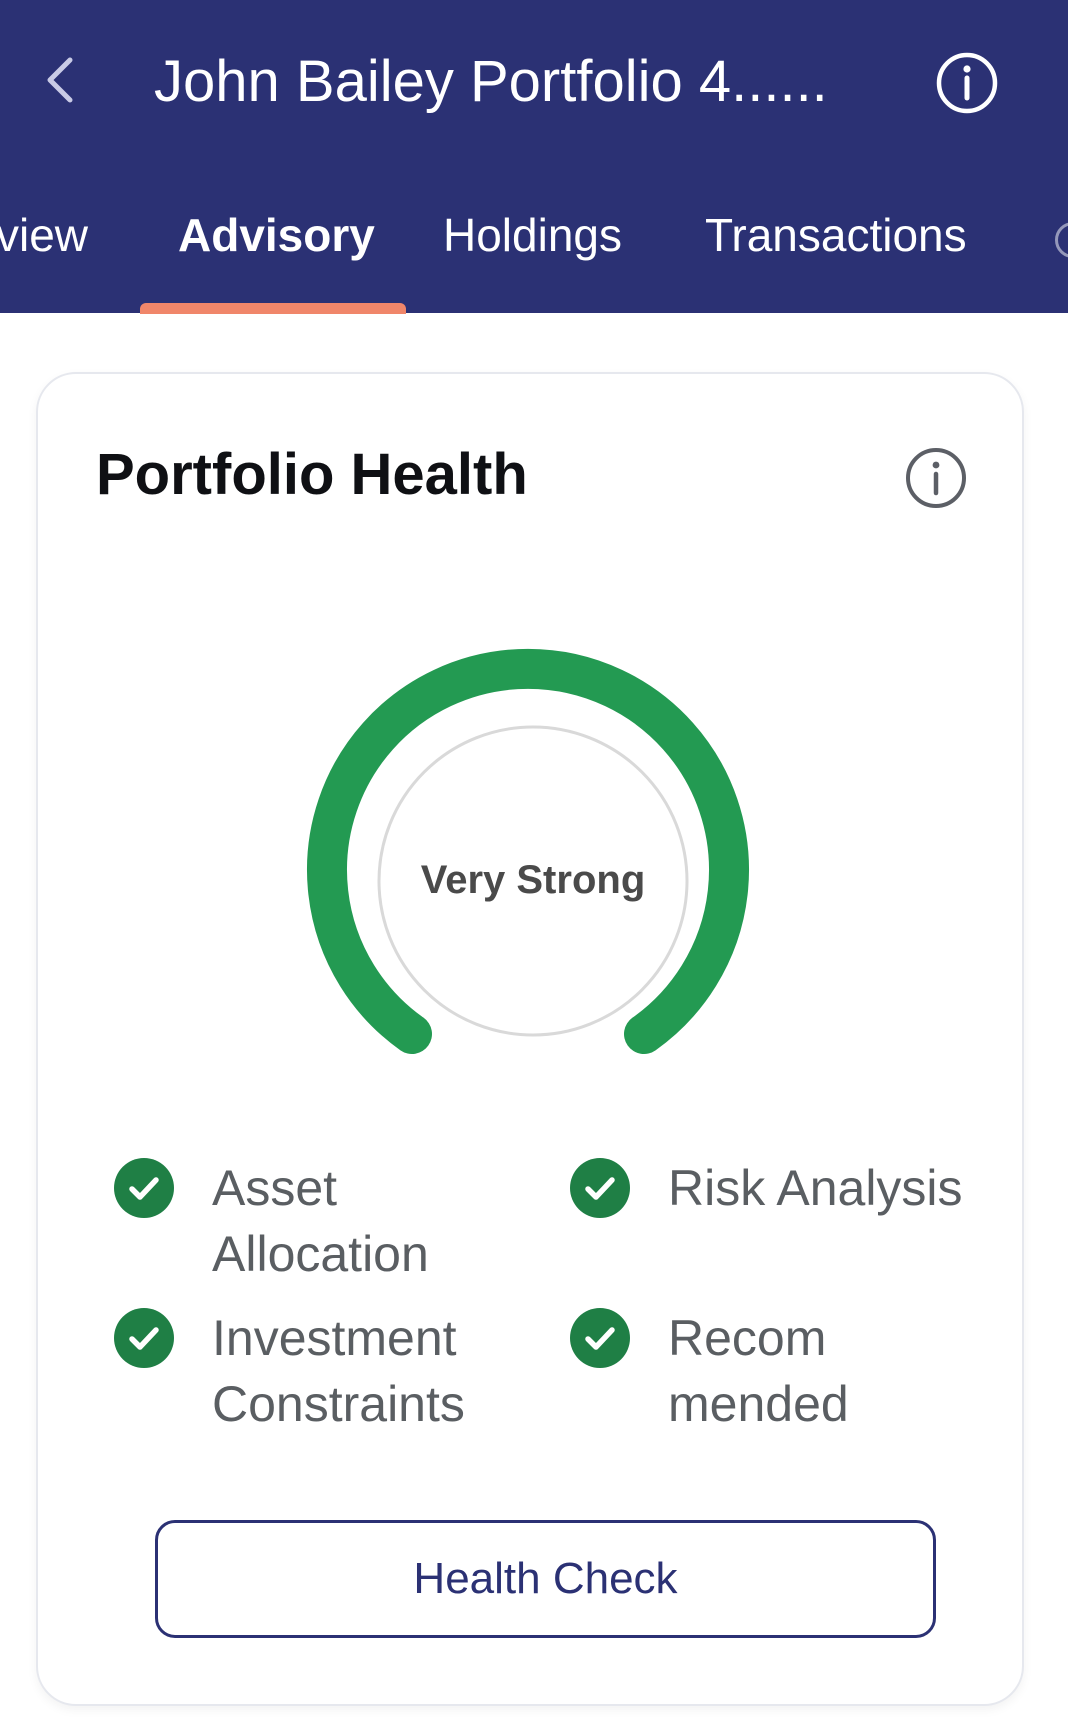 This screenshot has height=1724, width=1068. I want to click on check-asset-allocation: Asset Allocation, so click(294, 1222).